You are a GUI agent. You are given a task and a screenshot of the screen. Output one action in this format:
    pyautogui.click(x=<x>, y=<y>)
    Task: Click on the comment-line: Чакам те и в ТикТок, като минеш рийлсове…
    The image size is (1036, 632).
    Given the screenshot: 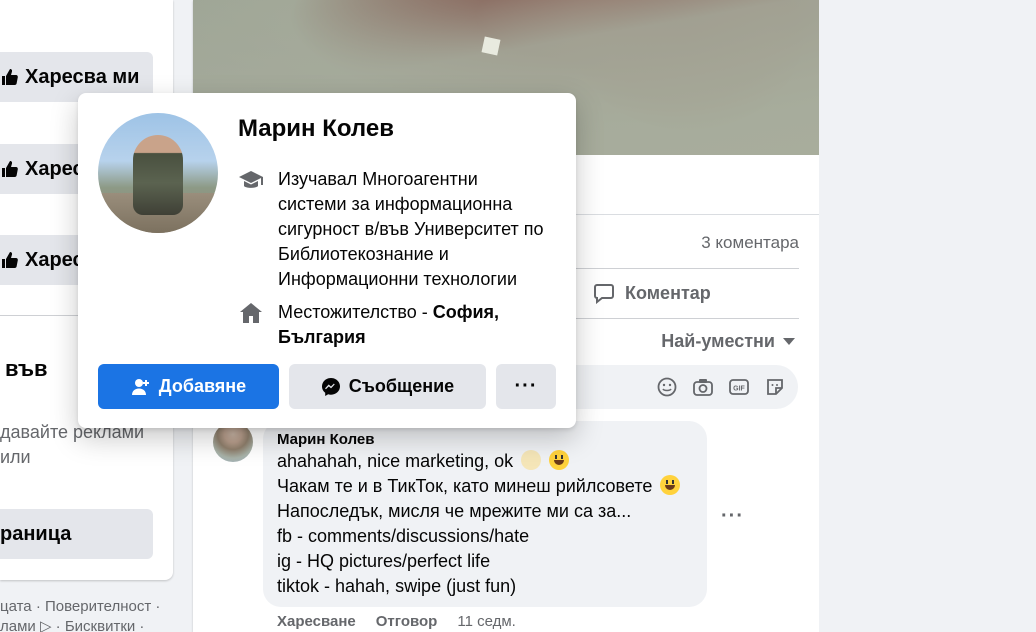 What is the action you would take?
    pyautogui.click(x=485, y=486)
    